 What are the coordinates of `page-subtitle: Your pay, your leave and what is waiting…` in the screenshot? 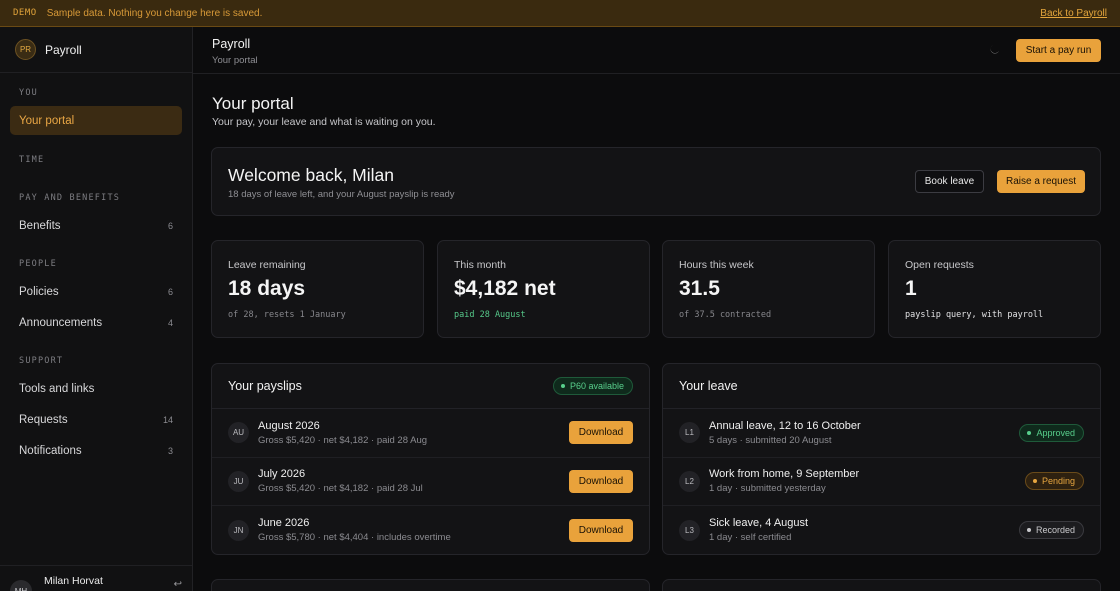 It's located at (324, 122).